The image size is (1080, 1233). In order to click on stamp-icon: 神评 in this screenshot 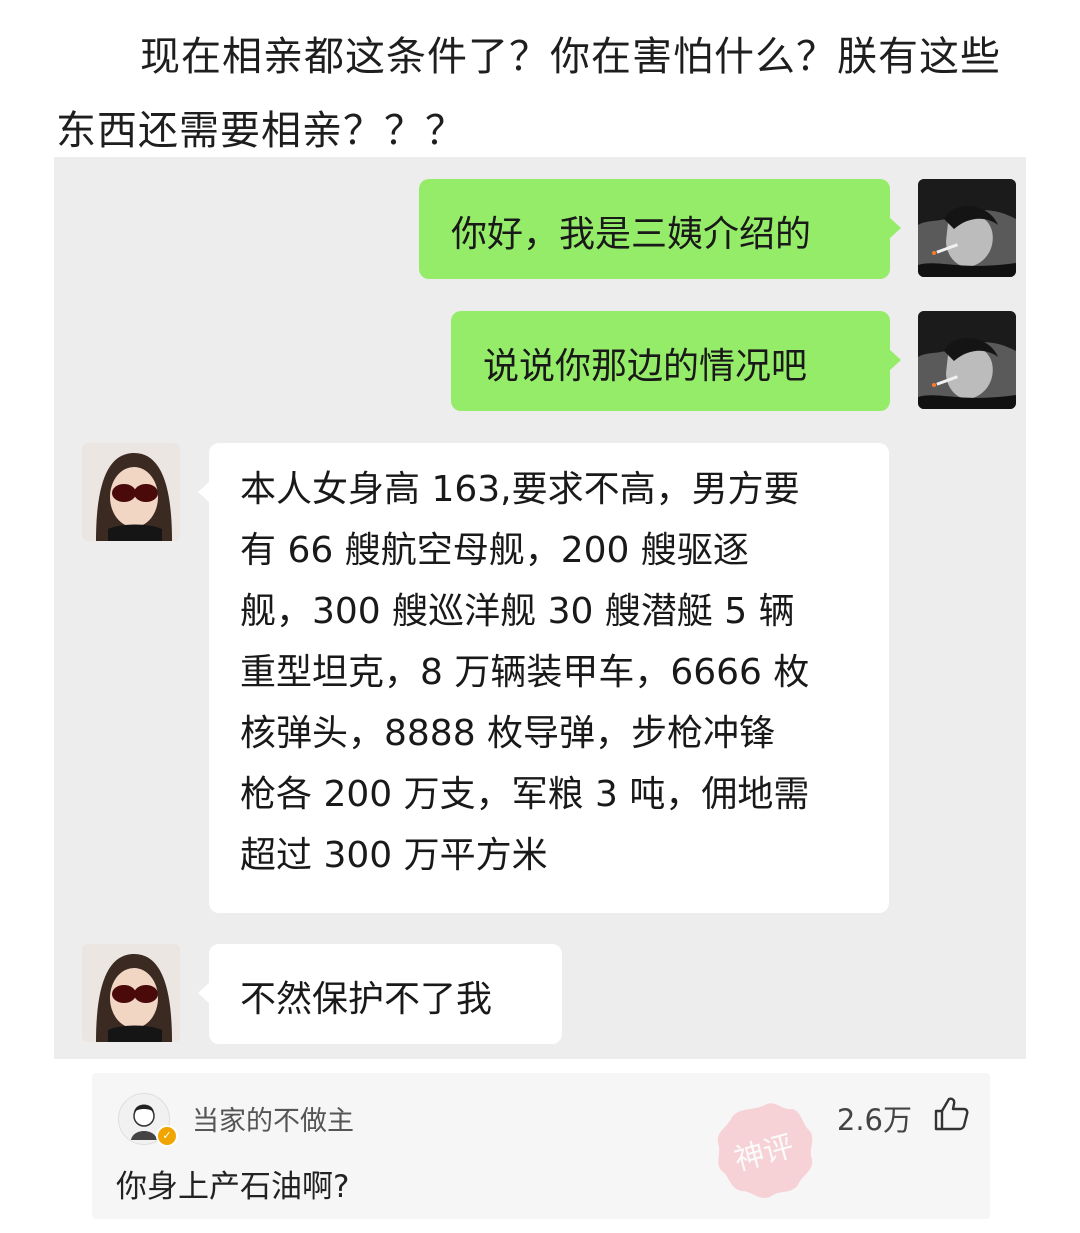, I will do `click(765, 1152)`.